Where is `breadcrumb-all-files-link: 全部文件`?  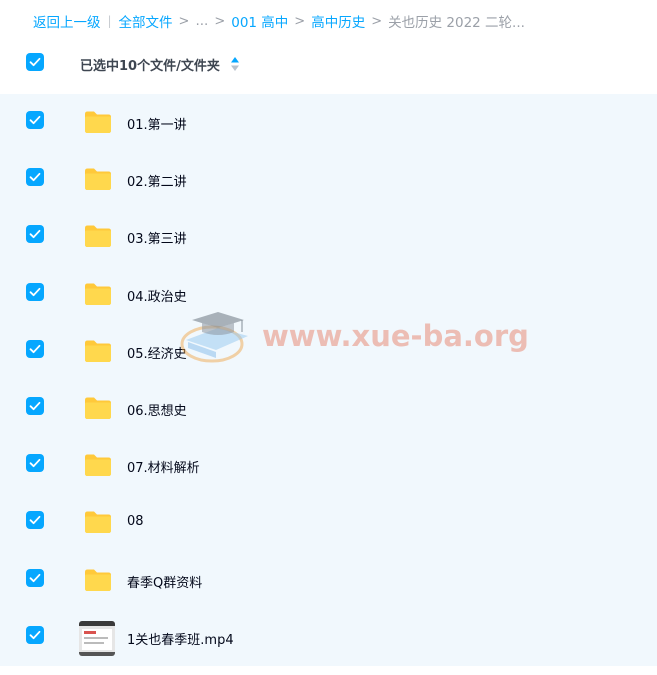
breadcrumb-all-files-link: 全部文件 is located at coordinates (146, 21).